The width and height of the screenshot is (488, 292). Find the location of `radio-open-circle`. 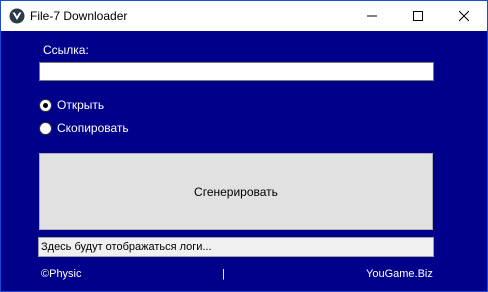

radio-open-circle is located at coordinates (45, 105).